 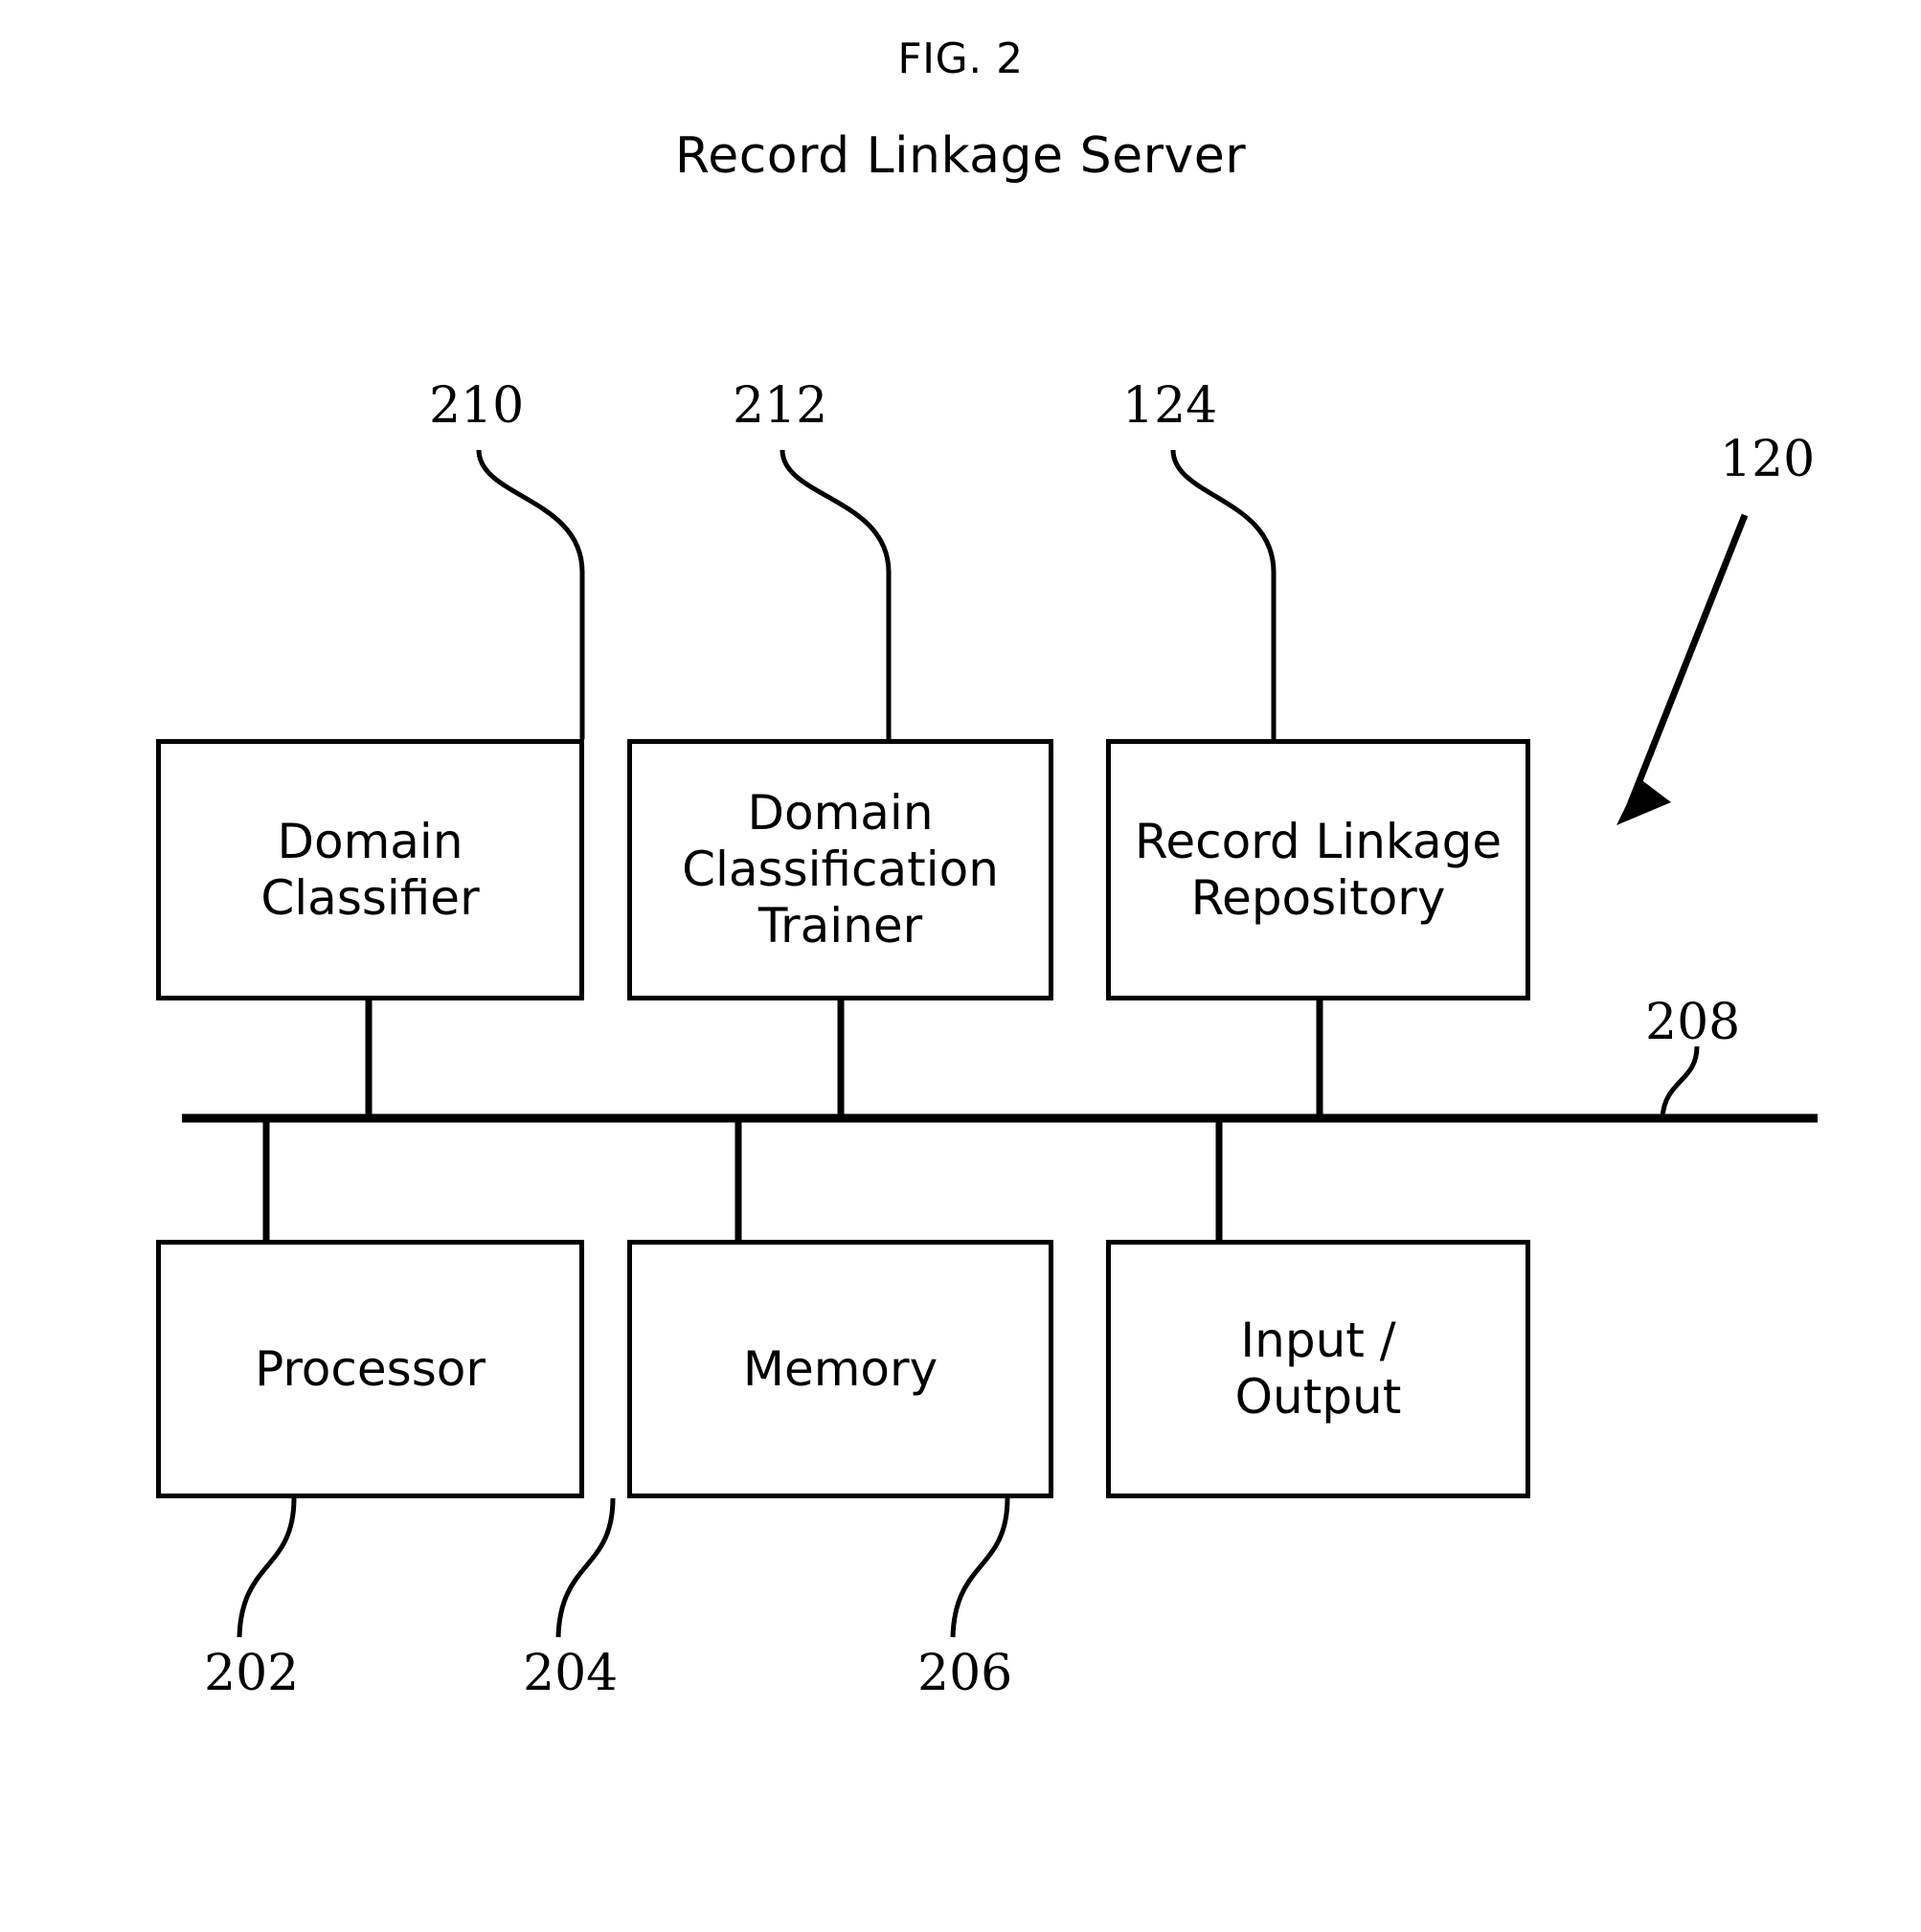 What do you see at coordinates (1686, 663) in the screenshot?
I see `system-arrow-120-shaft` at bounding box center [1686, 663].